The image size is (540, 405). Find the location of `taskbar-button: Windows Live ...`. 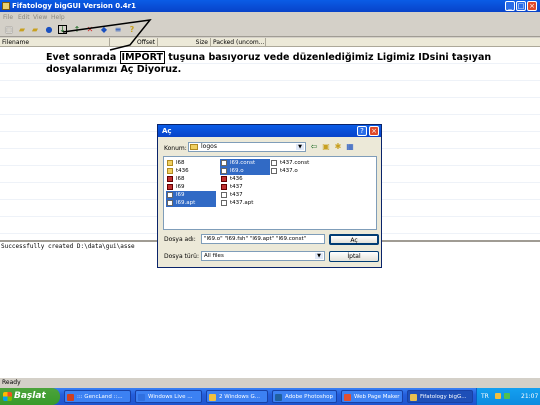

taskbar-button: Windows Live ... is located at coordinates (168, 396).